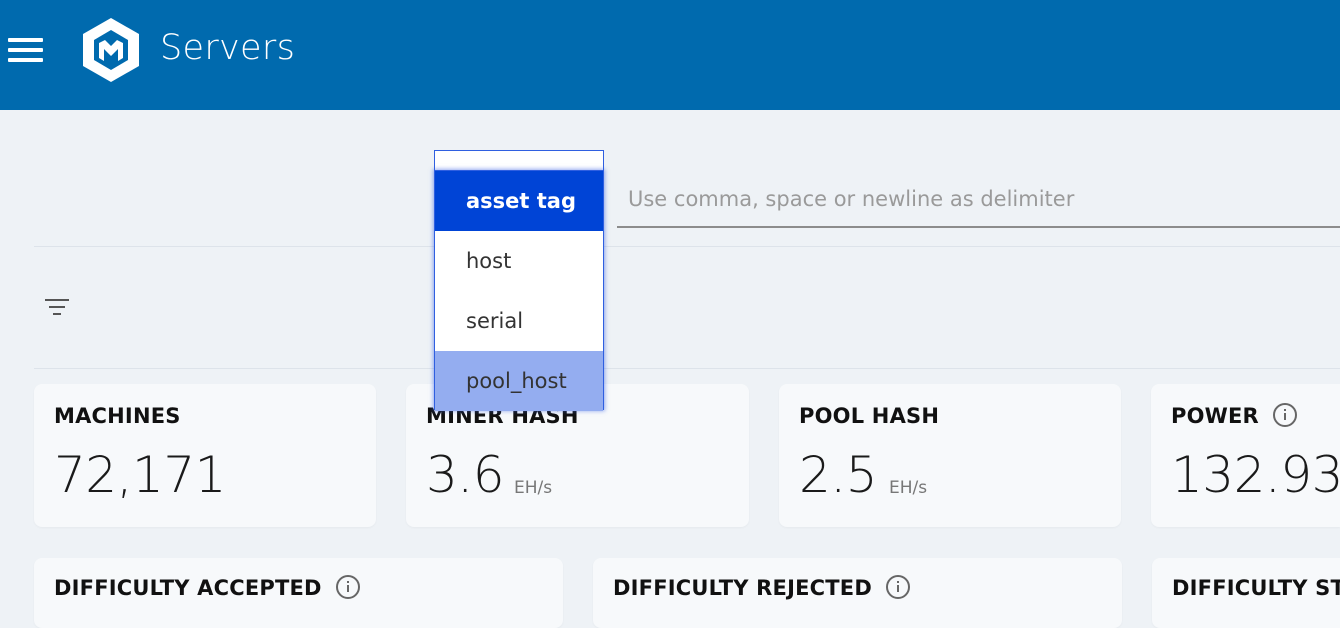 This screenshot has width=1340, height=628. What do you see at coordinates (57, 307) in the screenshot?
I see `filter-icon` at bounding box center [57, 307].